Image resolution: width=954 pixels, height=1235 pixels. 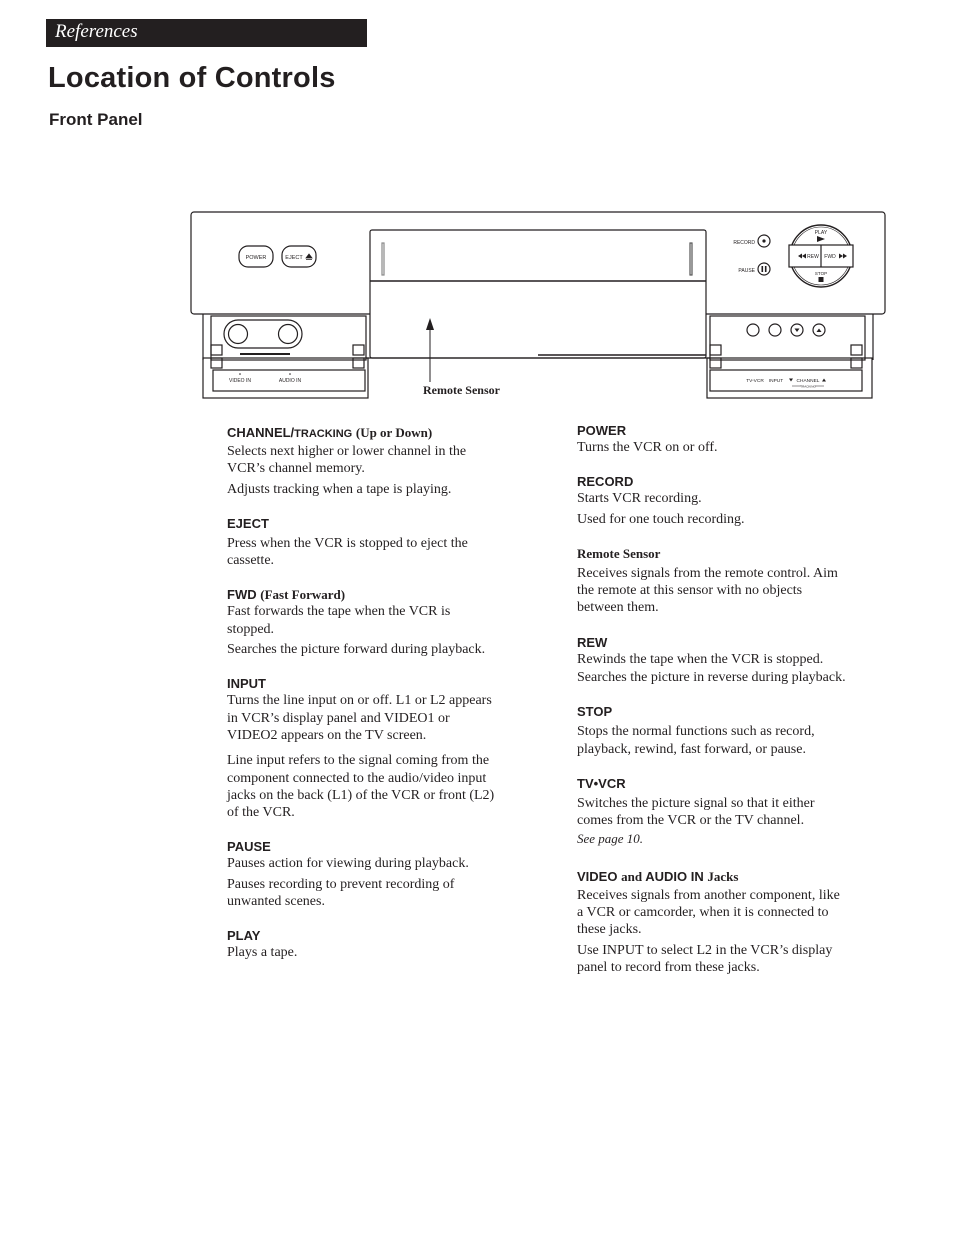 What do you see at coordinates (461, 390) in the screenshot?
I see `remote-sensor-callout: Remote Sensor` at bounding box center [461, 390].